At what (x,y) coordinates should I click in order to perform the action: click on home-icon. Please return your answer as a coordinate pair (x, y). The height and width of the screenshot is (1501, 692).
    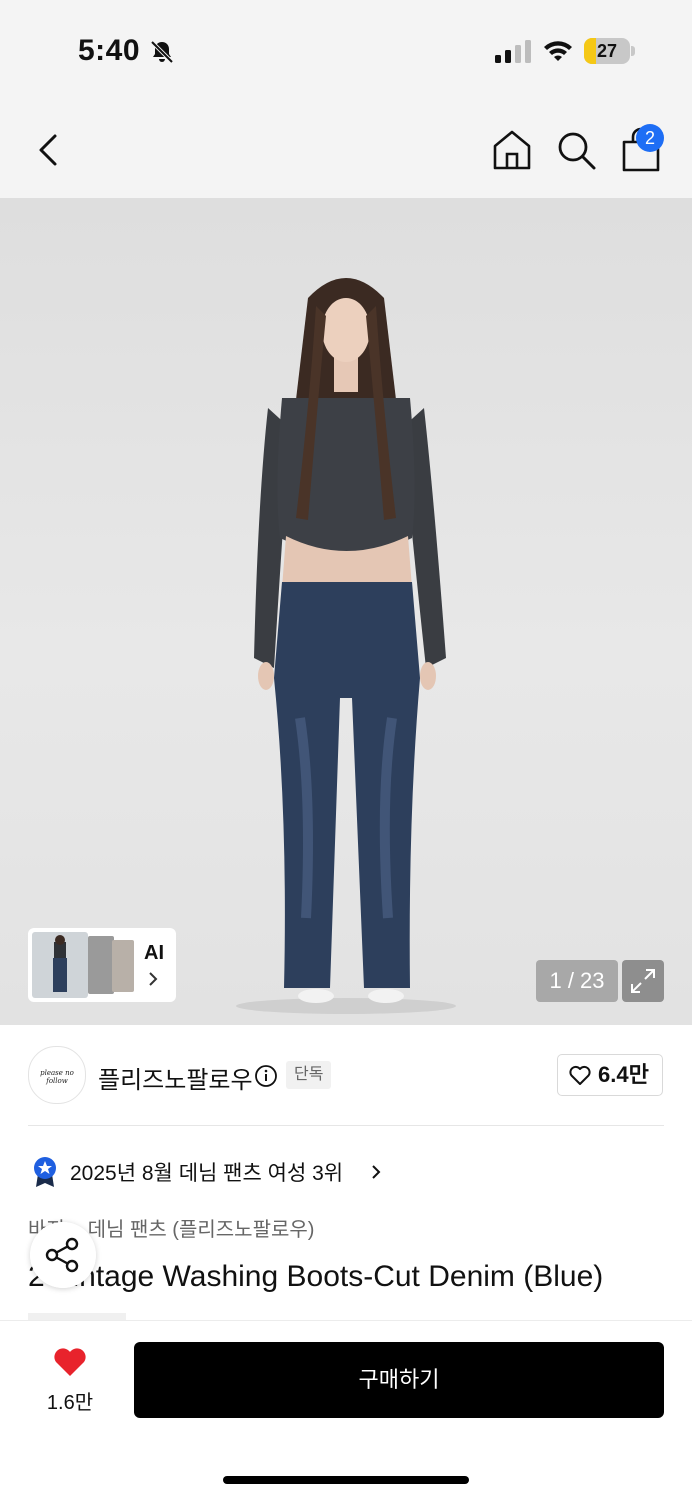
    Looking at the image, I should click on (512, 150).